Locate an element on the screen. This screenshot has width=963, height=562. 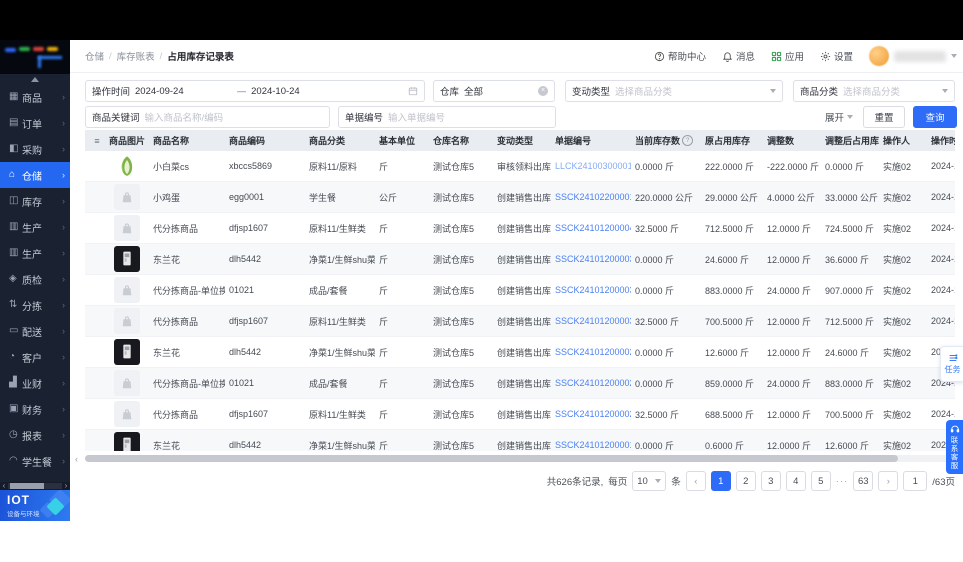
sidebar-item-orders: ▤ 订单 › is located at coordinates (35, 123).